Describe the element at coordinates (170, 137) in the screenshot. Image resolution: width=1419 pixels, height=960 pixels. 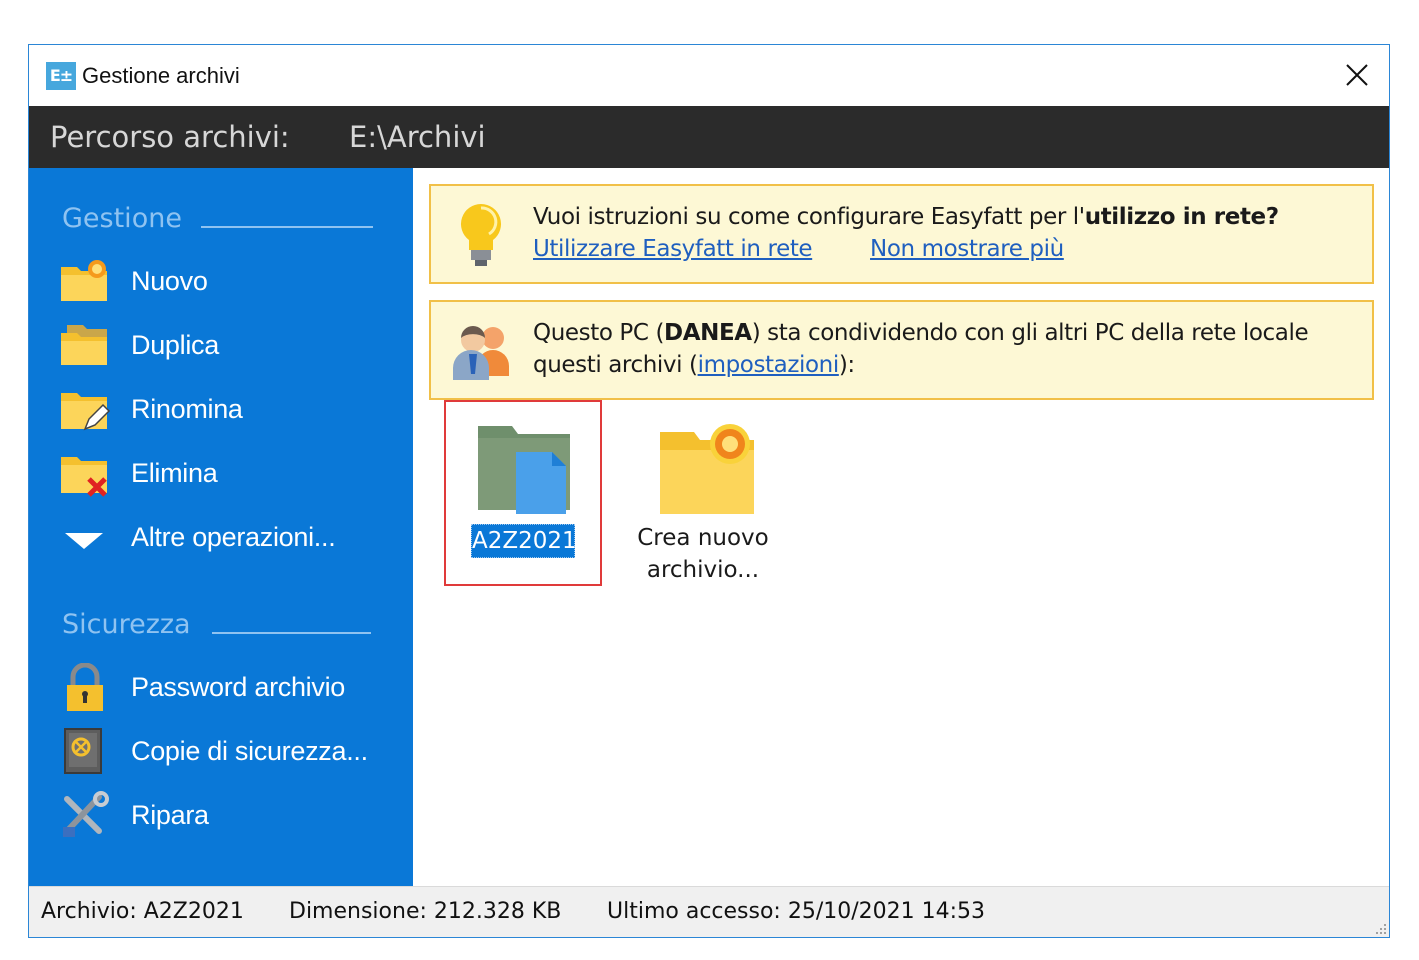
I see `path-label: Percorso archivi:` at that location.